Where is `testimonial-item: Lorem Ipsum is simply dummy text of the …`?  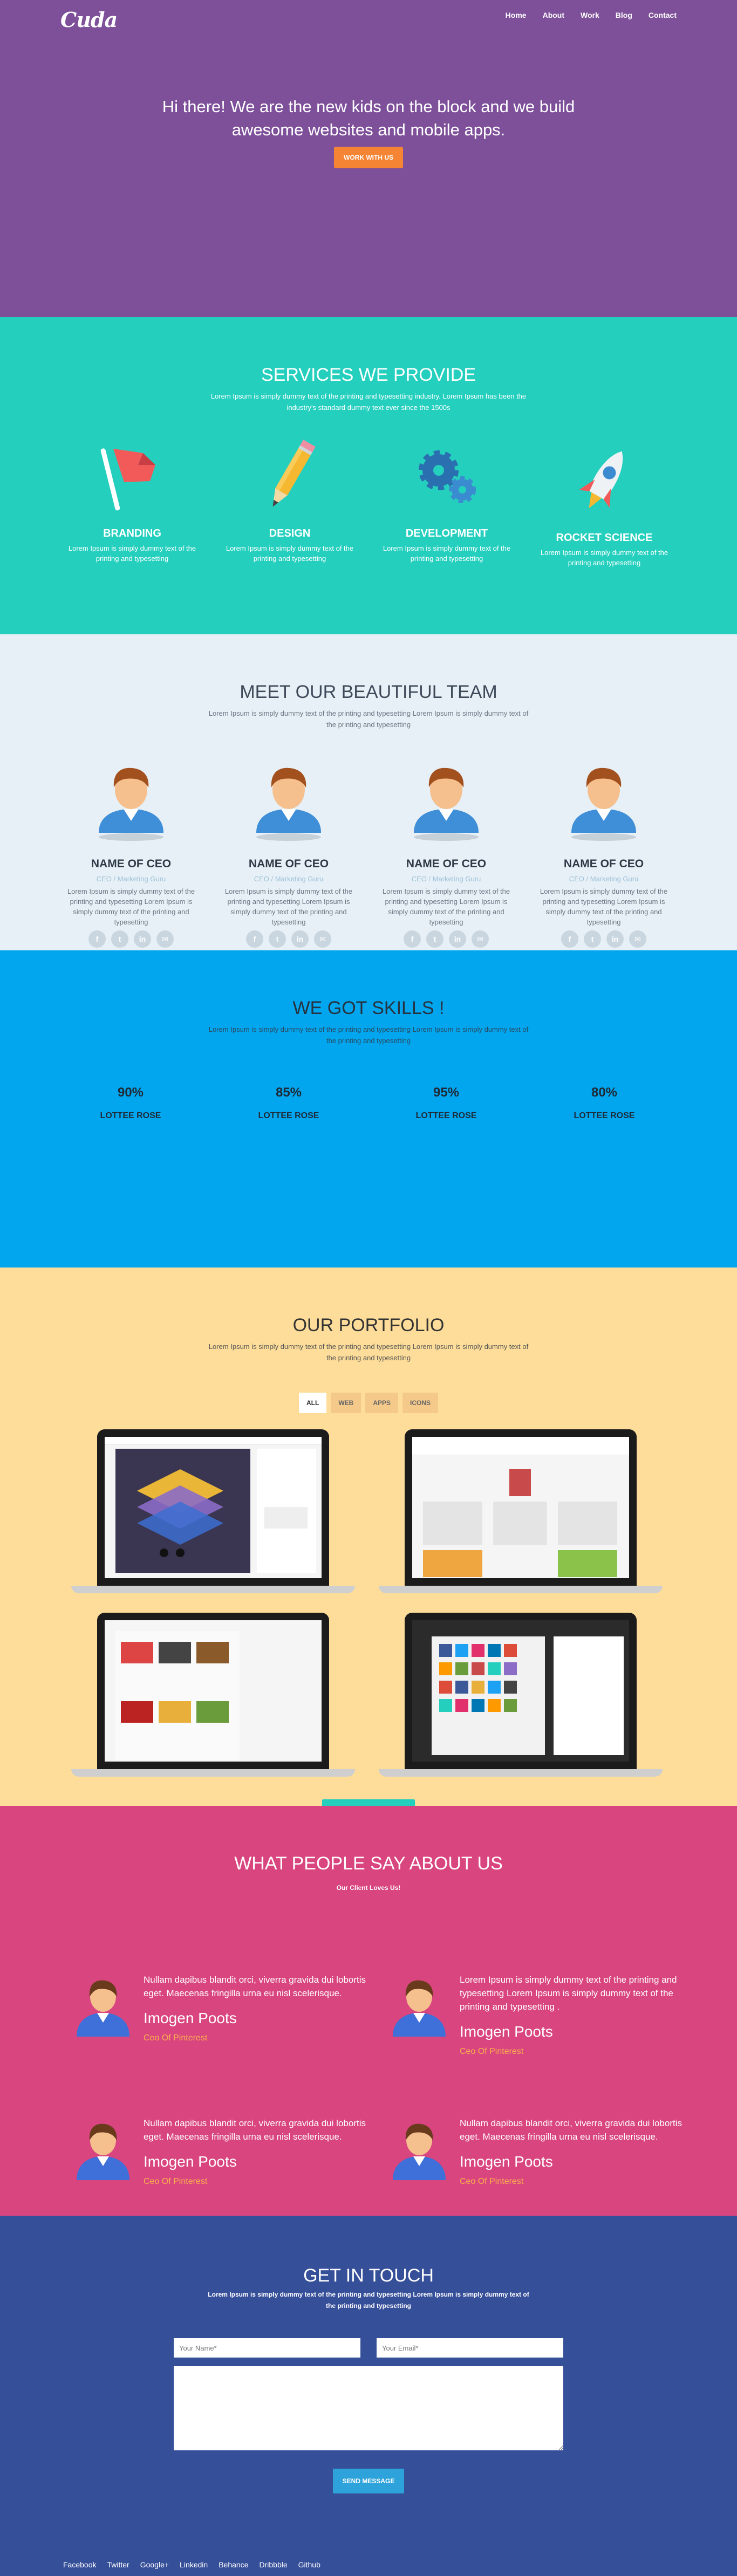
testimonial-item: Lorem Ipsum is simply dummy text of the … is located at coordinates (539, 2015).